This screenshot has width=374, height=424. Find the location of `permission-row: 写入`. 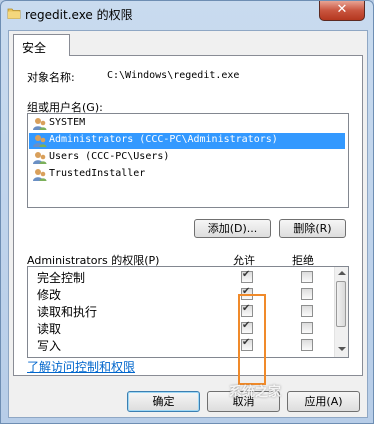

permission-row: 写入 is located at coordinates (180, 344).